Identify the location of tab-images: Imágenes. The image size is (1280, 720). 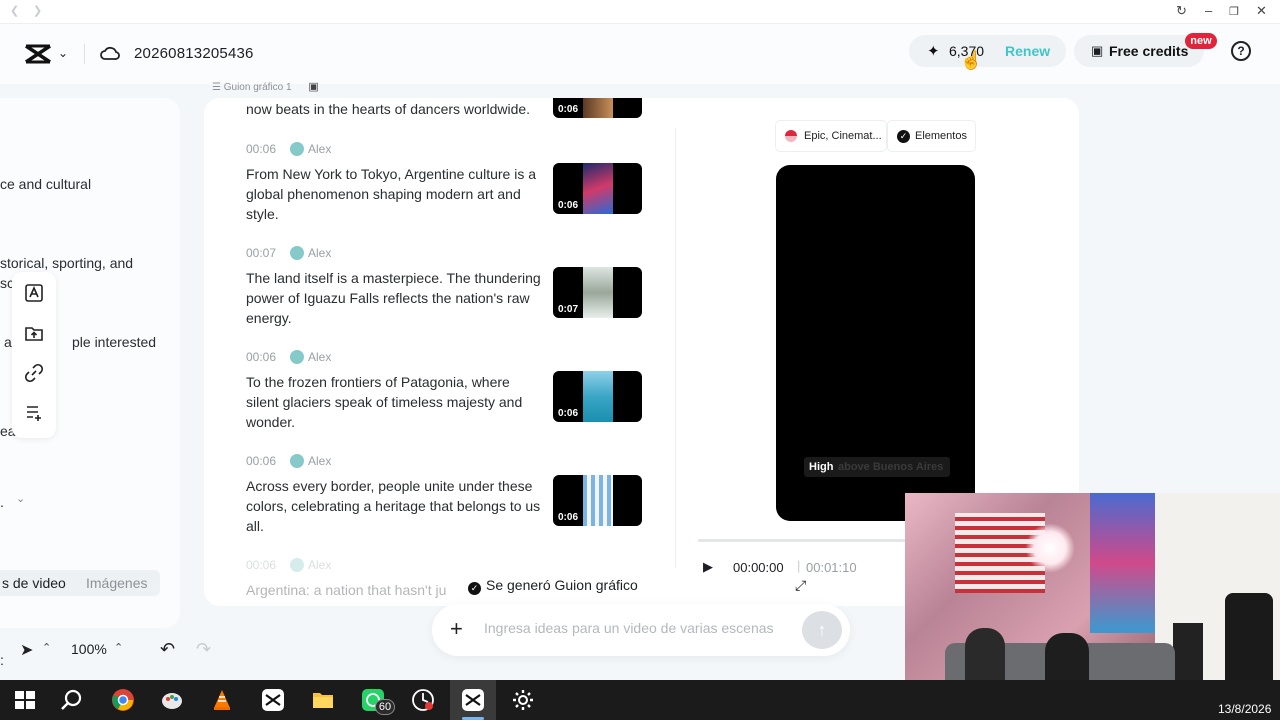
(116, 583).